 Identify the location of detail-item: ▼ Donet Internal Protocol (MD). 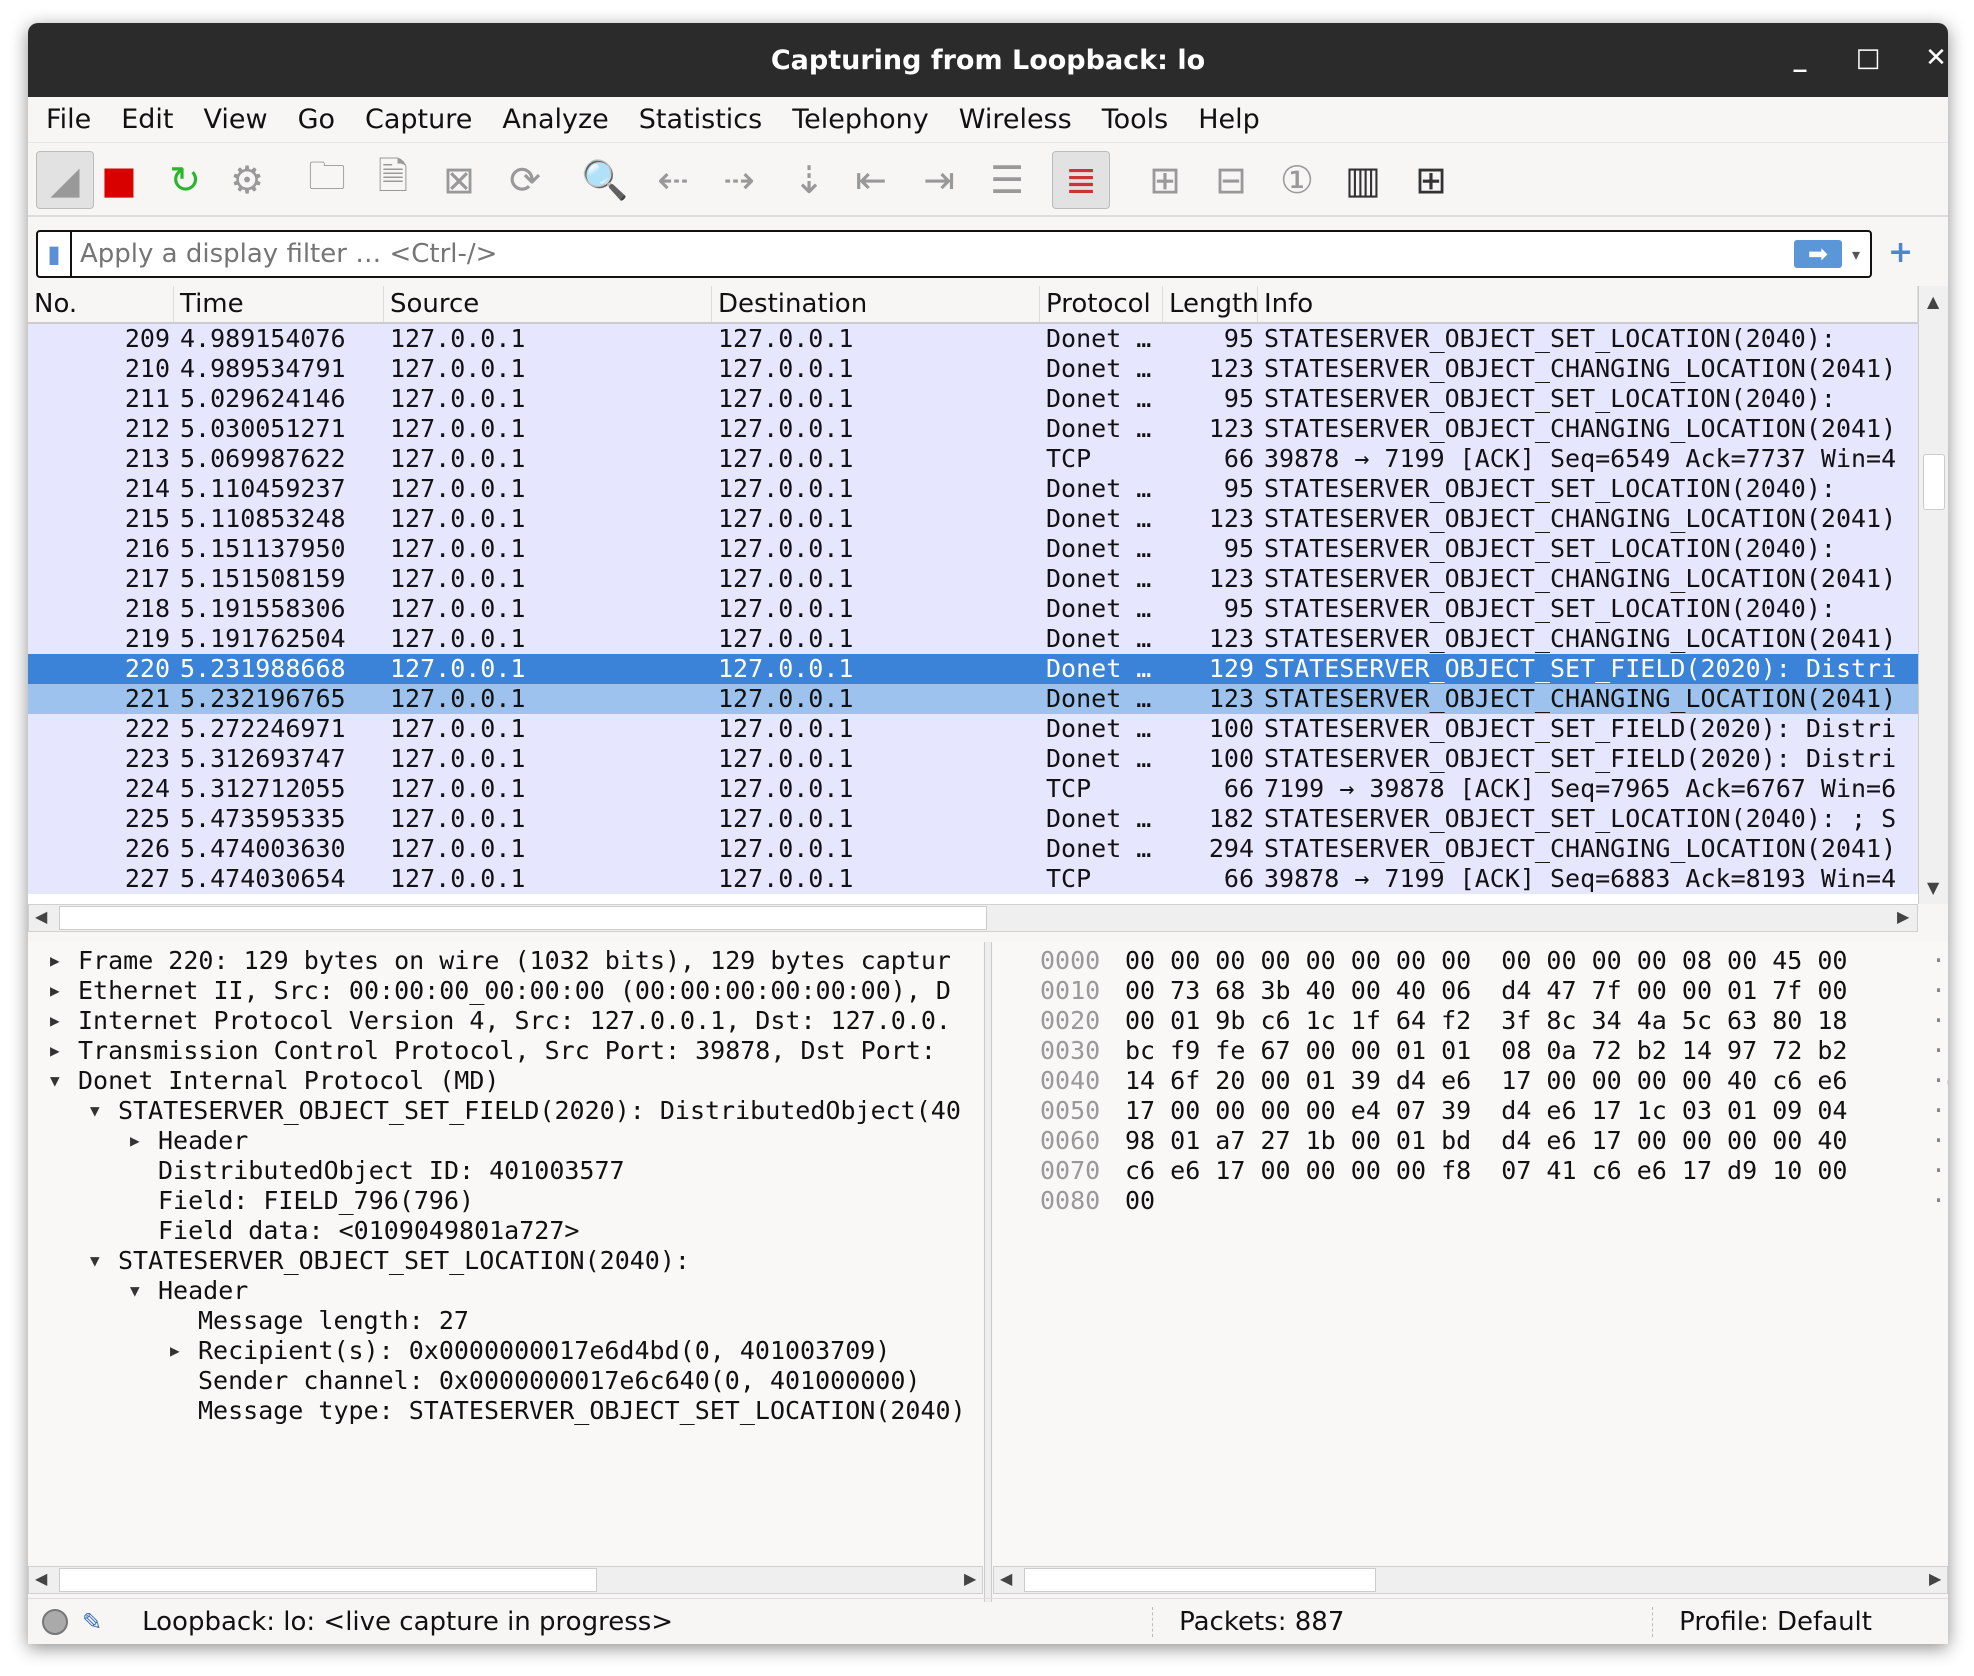
(505, 1081).